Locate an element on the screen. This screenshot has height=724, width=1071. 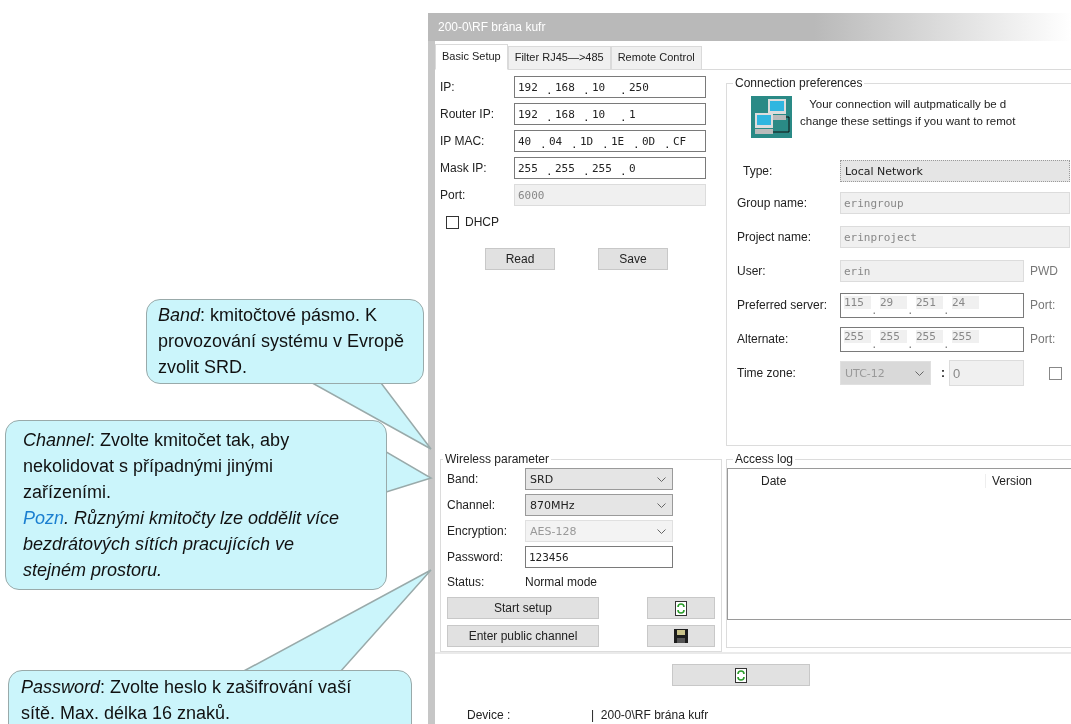
group-title: Connection preferences is located at coordinates (799, 83).